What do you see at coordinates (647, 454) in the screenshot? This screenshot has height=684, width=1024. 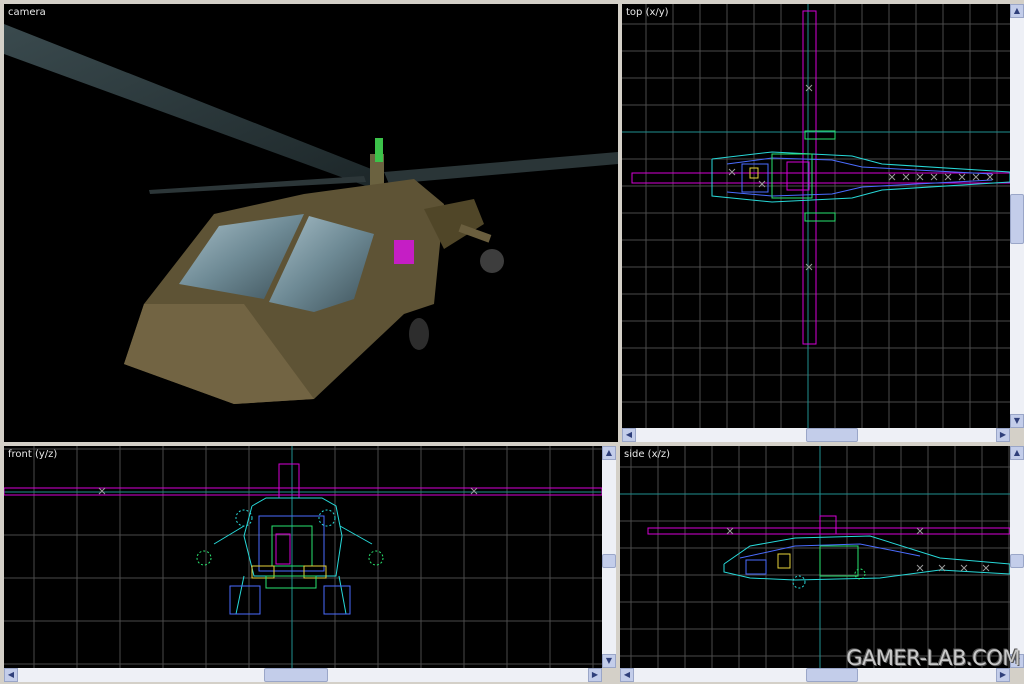 I see `side-viewport-label: side (x/z)` at bounding box center [647, 454].